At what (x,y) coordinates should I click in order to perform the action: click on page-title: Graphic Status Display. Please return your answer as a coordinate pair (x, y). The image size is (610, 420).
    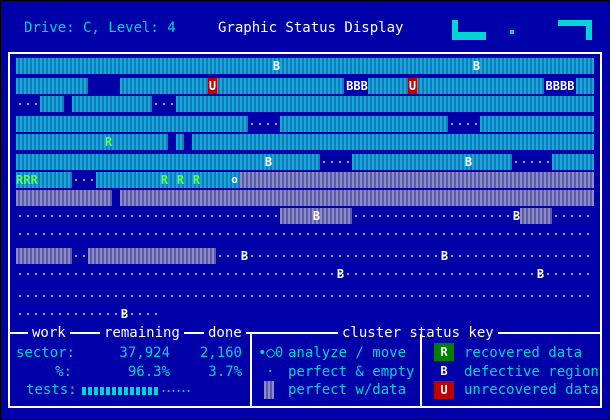
    Looking at the image, I should click on (311, 28).